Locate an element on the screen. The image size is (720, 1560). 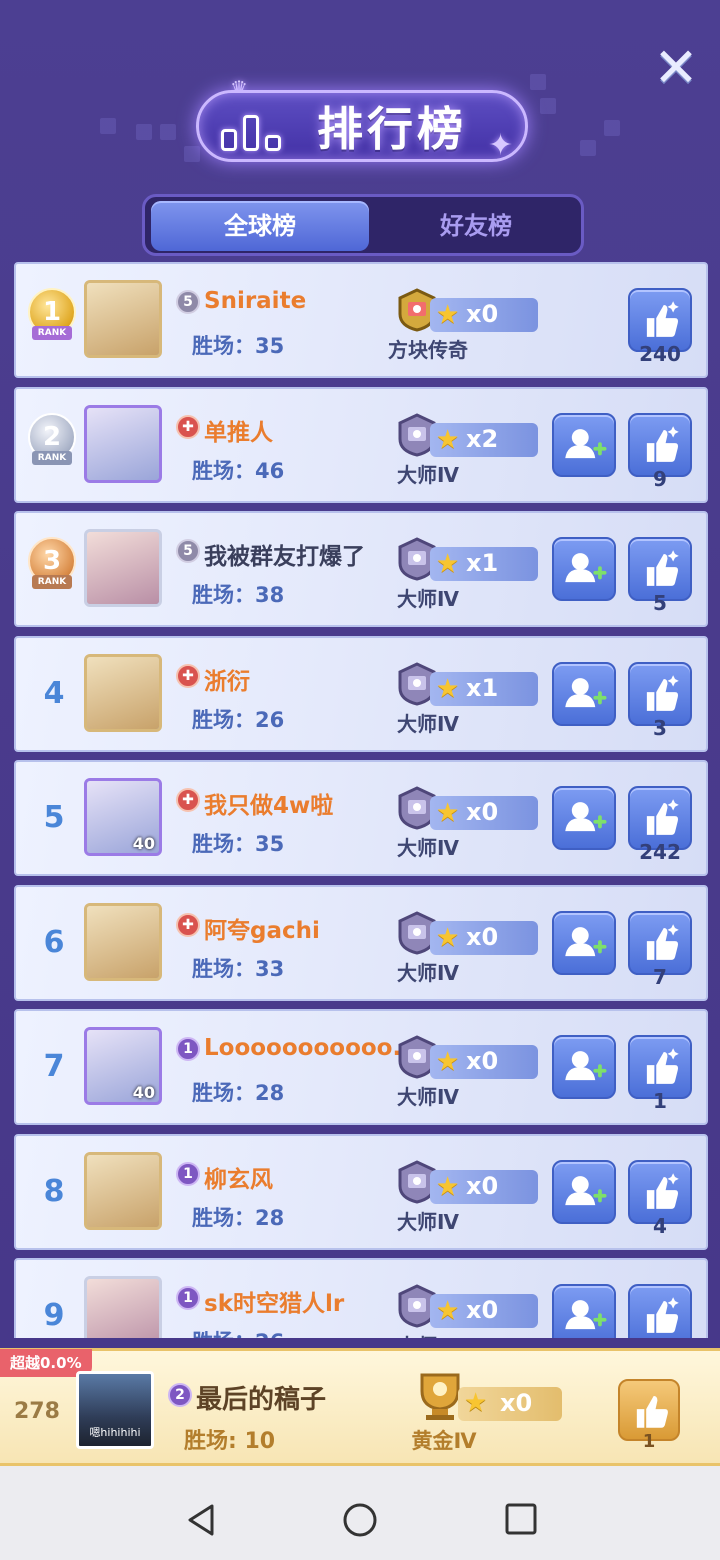
player-name: 我被群友打爆了 is located at coordinates (284, 557).